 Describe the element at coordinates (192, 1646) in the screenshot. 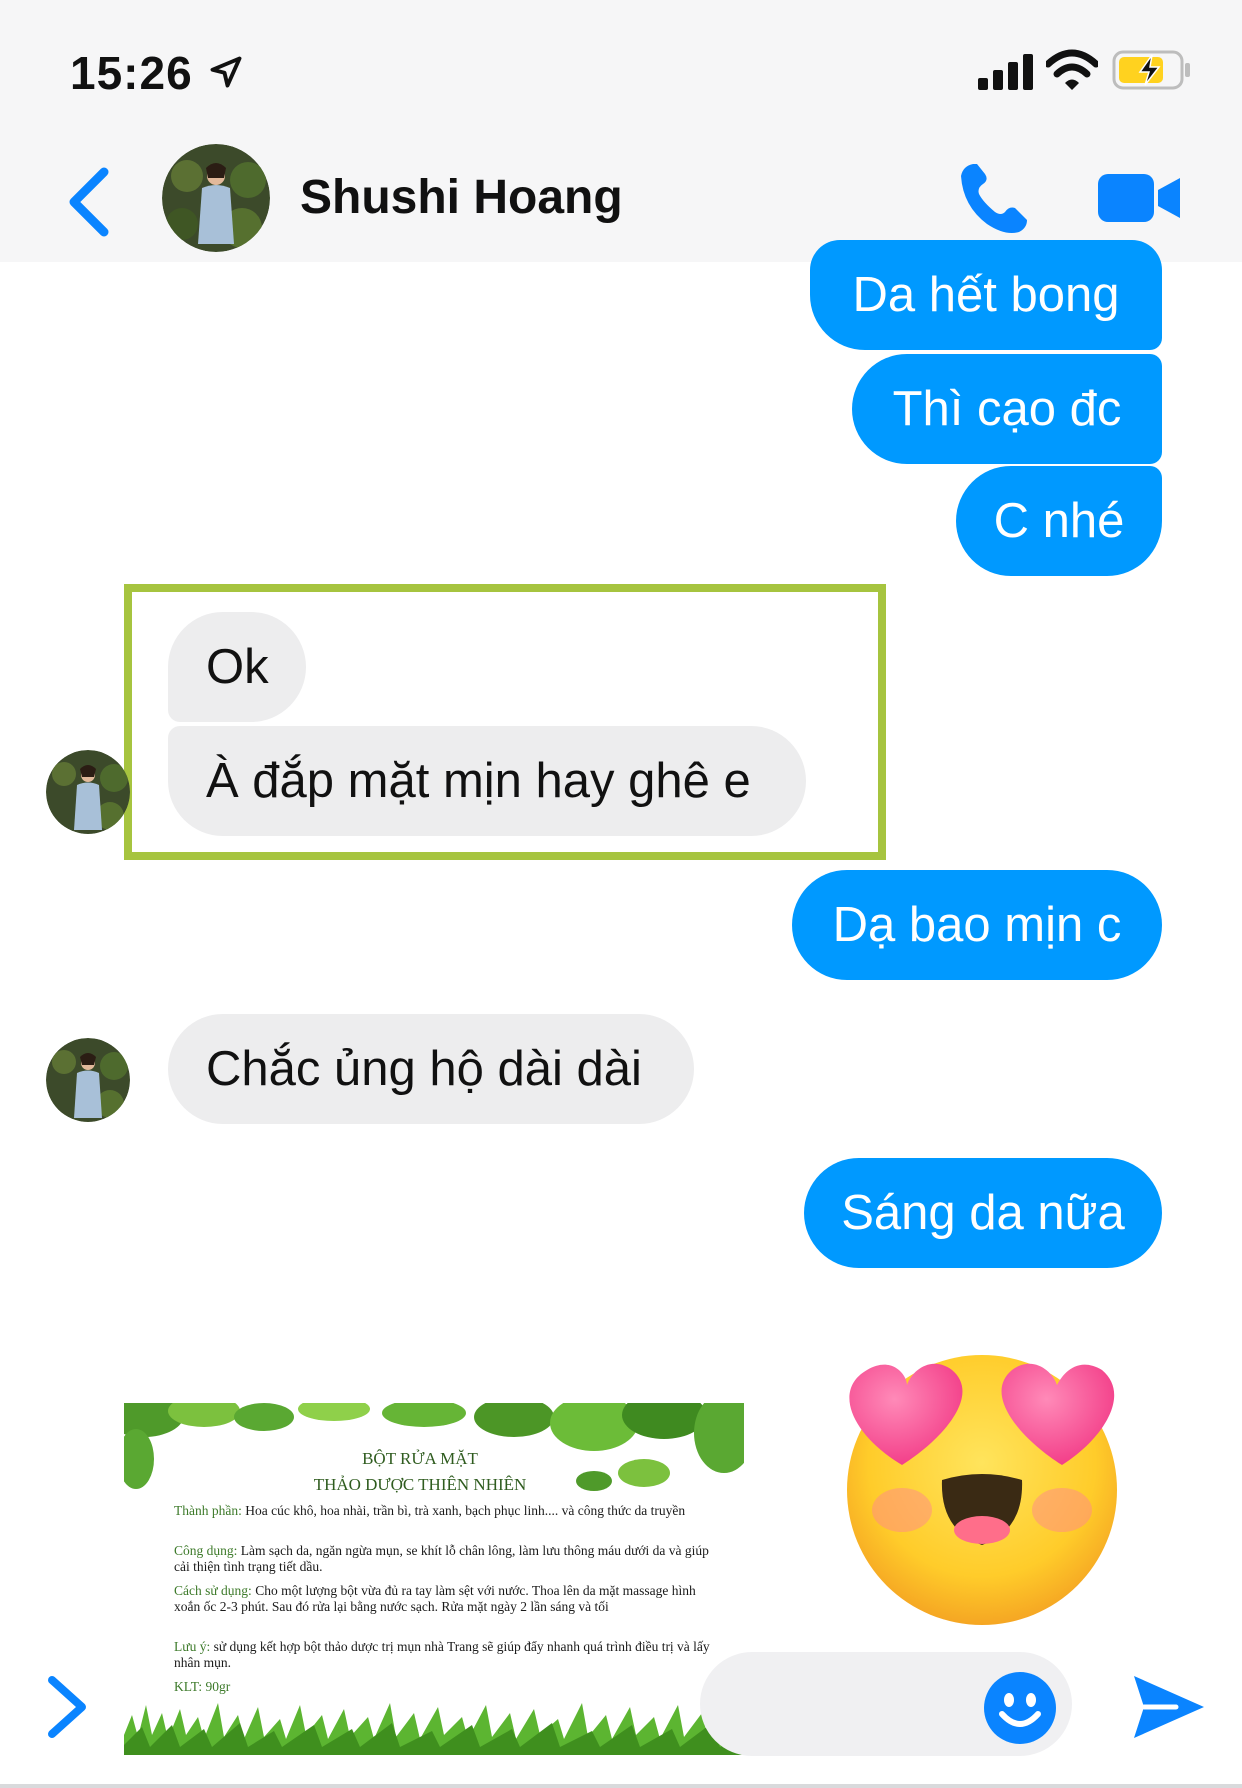

I see `note-label: Lưu ý:` at that location.